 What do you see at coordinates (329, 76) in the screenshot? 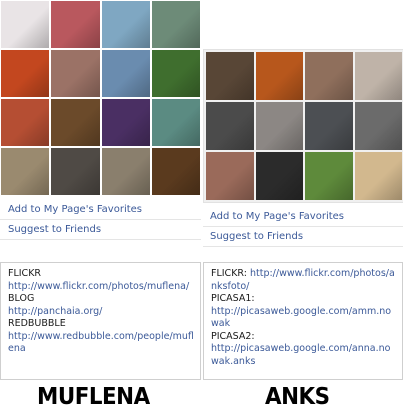
I see `woman-portrait-photo` at bounding box center [329, 76].